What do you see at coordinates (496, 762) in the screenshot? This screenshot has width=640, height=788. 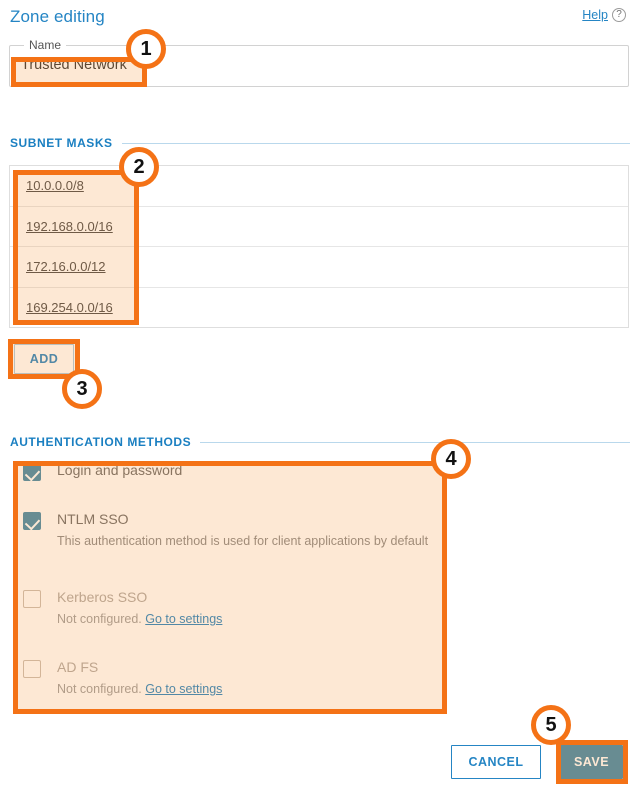 I see `cancel-button: CANCEL` at bounding box center [496, 762].